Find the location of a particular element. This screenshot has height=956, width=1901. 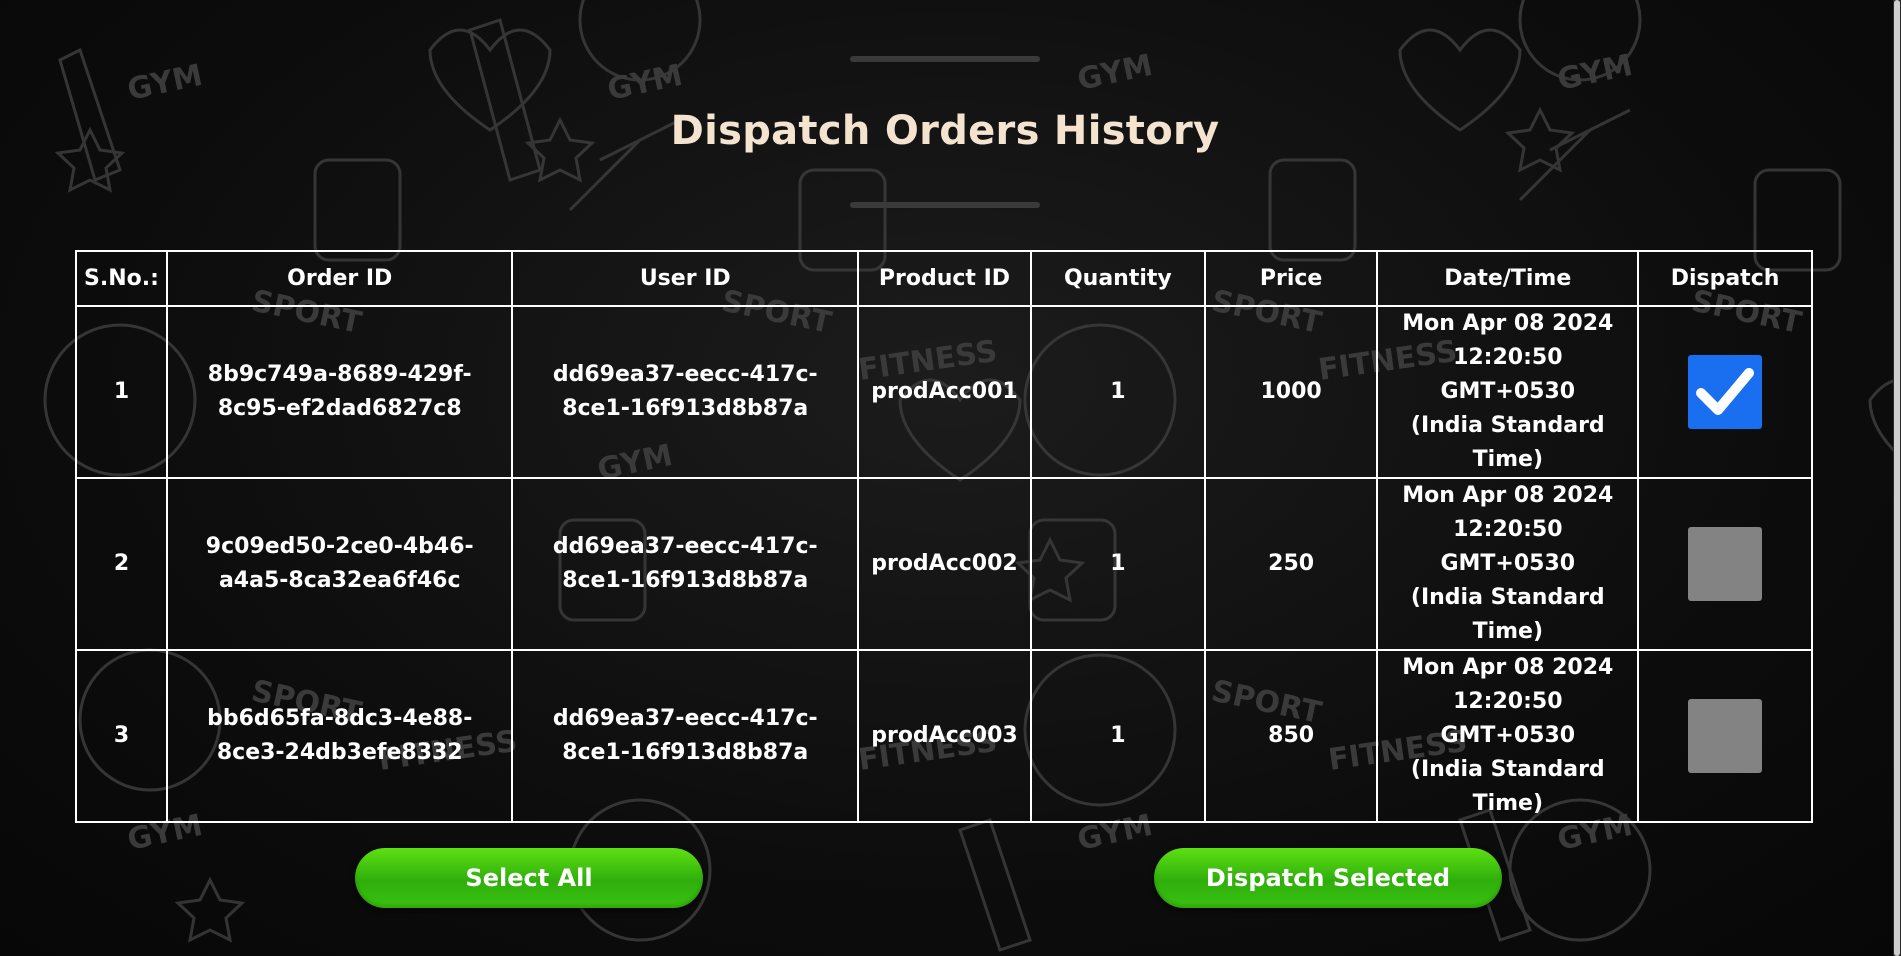

header-quantity: Quantity is located at coordinates (1117, 278).